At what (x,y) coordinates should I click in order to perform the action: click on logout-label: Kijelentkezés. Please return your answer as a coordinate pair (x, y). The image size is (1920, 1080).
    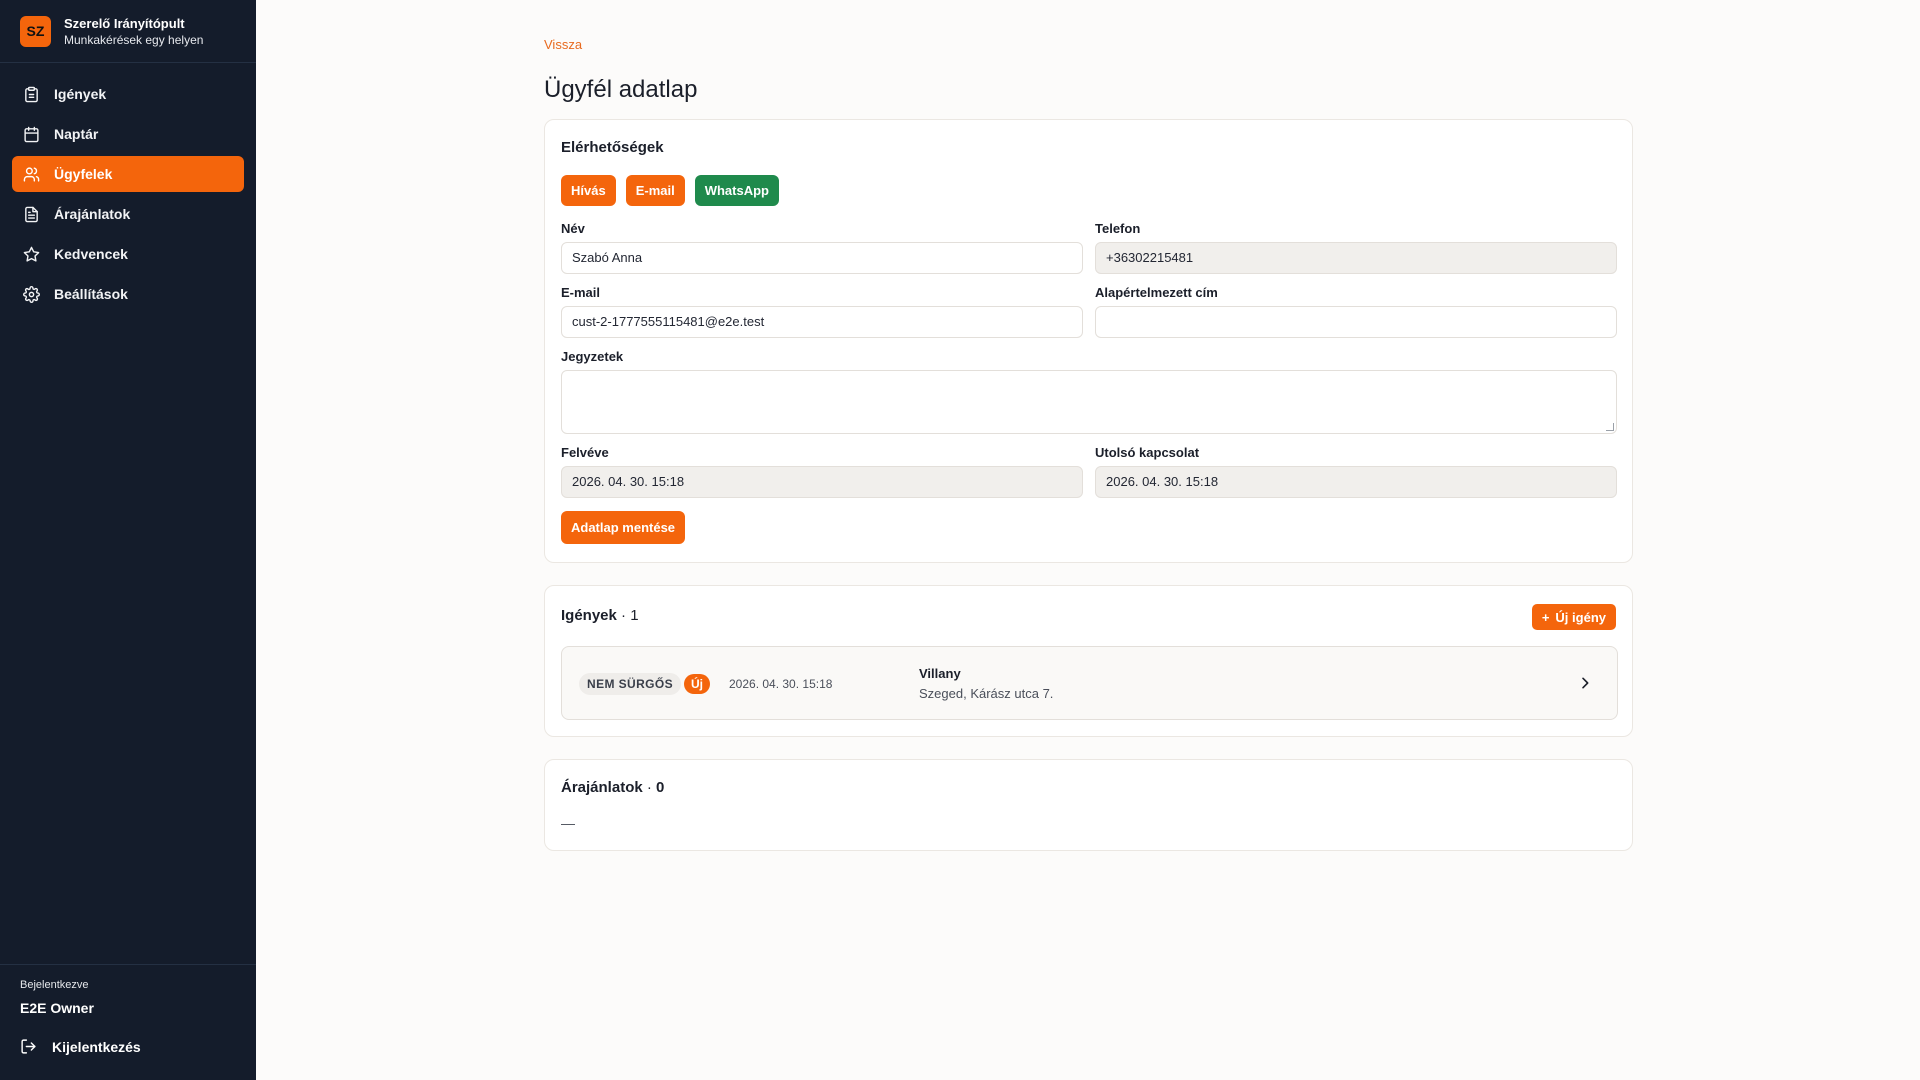
    Looking at the image, I should click on (96, 1046).